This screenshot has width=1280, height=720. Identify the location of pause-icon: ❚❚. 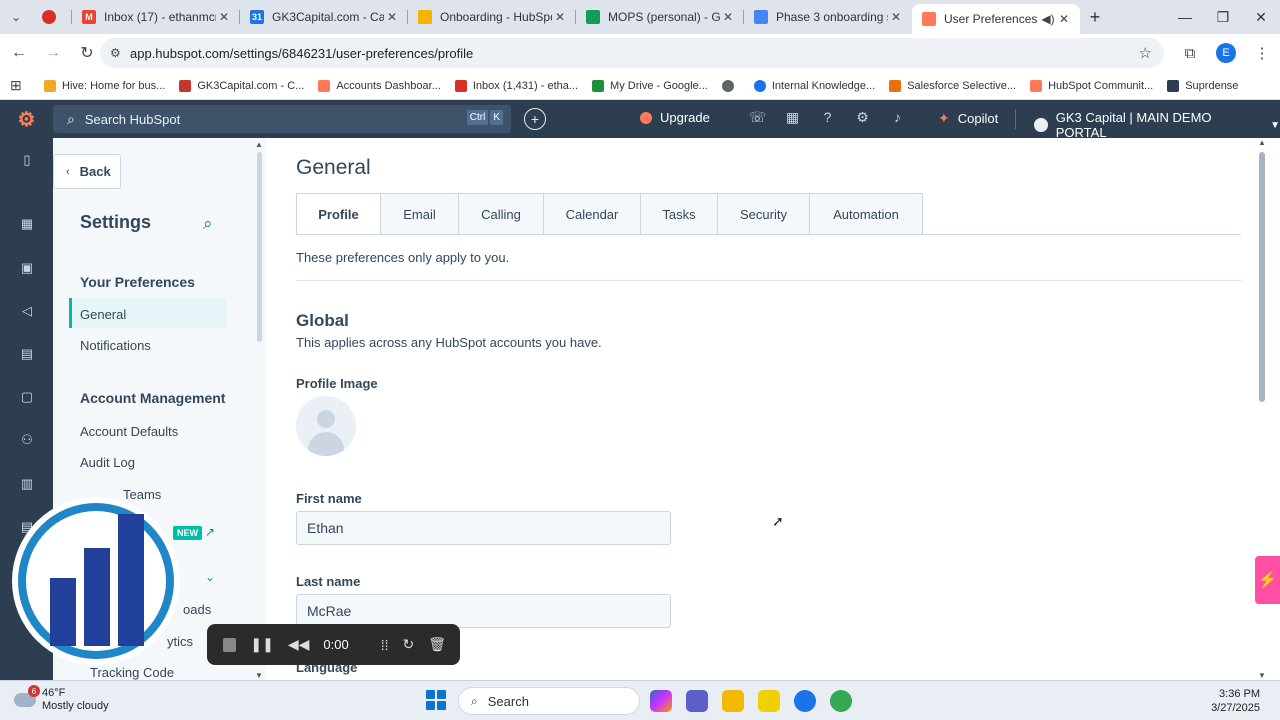
(261, 644).